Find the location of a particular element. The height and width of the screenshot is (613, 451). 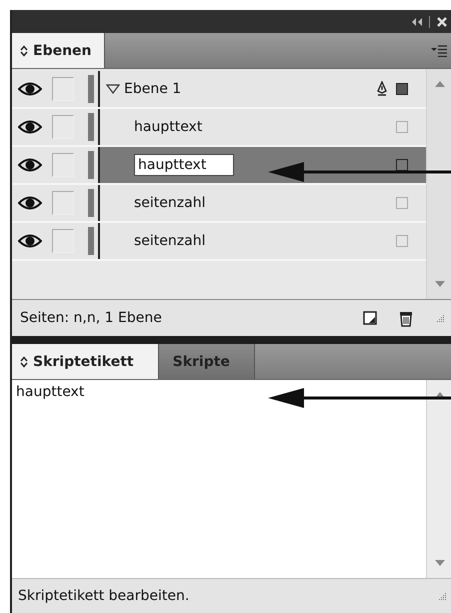

trash-icon is located at coordinates (406, 318).